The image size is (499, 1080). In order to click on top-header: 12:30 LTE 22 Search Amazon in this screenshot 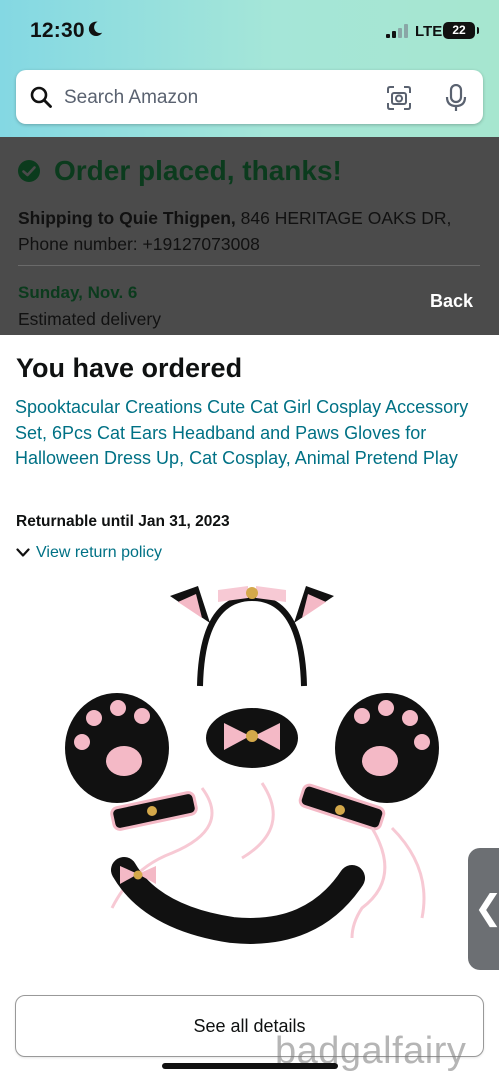, I will do `click(249, 68)`.